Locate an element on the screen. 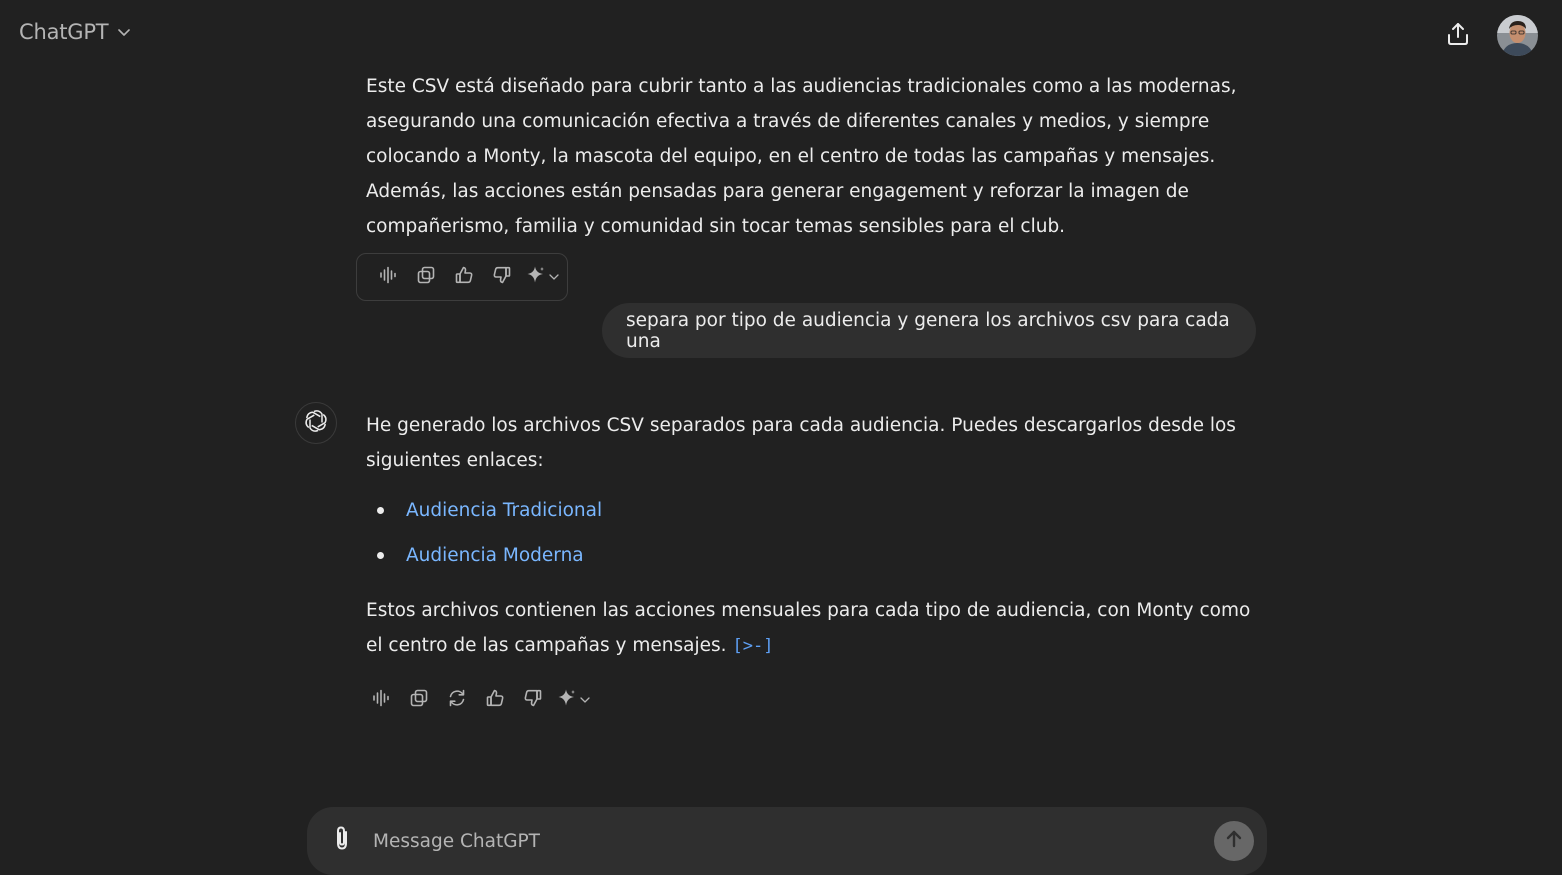  attach-button is located at coordinates (342, 840).